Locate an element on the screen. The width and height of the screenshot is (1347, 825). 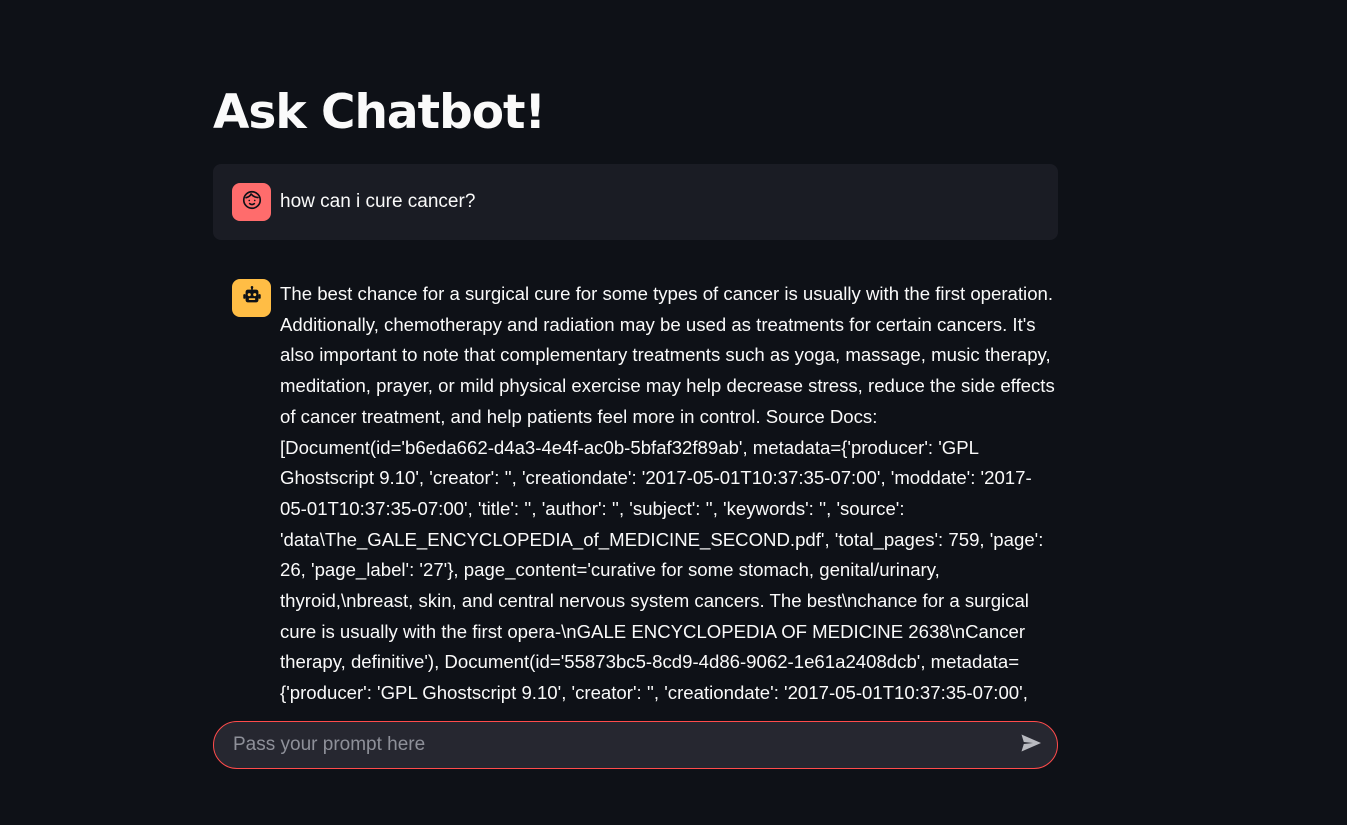
robot-icon is located at coordinates (252, 298).